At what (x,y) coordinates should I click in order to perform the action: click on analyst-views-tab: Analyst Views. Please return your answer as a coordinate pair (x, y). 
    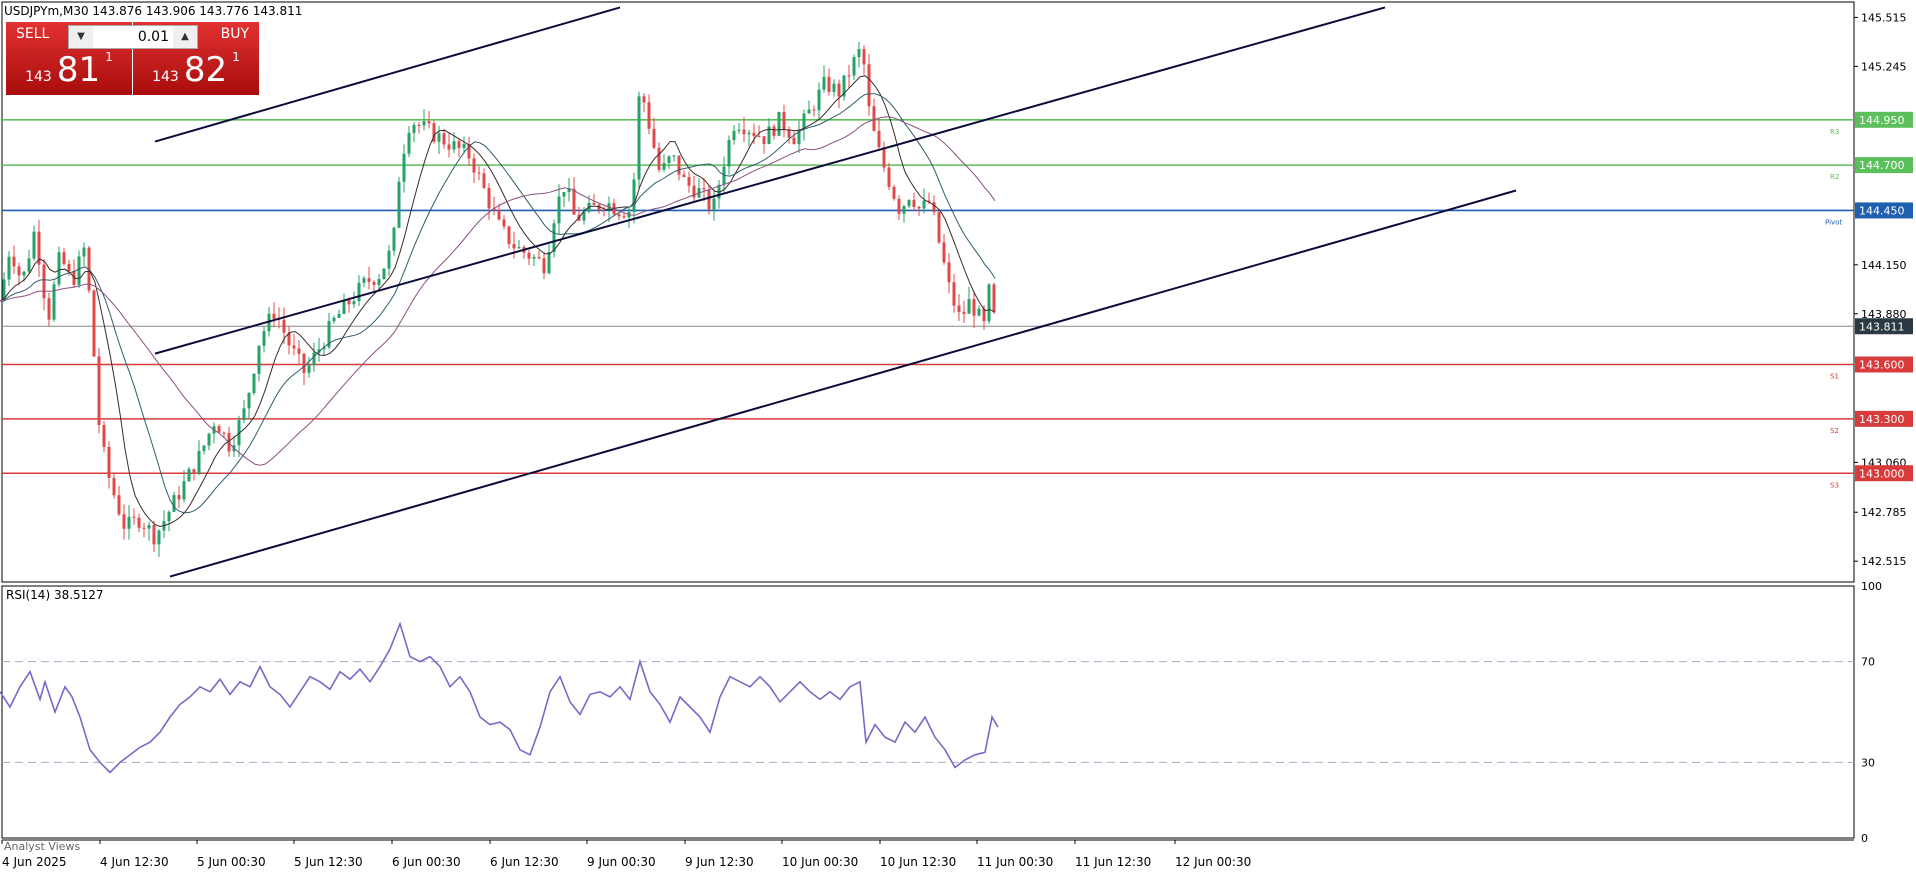
    Looking at the image, I should click on (42, 846).